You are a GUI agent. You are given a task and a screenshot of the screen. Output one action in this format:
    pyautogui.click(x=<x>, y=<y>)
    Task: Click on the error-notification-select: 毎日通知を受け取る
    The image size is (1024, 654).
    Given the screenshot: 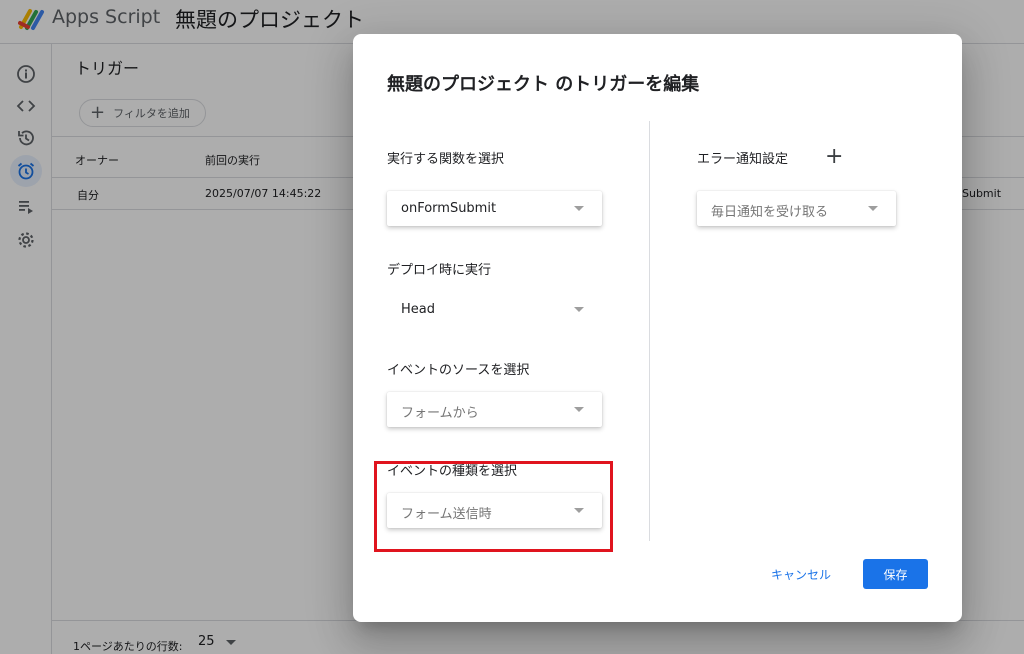 What is the action you would take?
    pyautogui.click(x=796, y=208)
    